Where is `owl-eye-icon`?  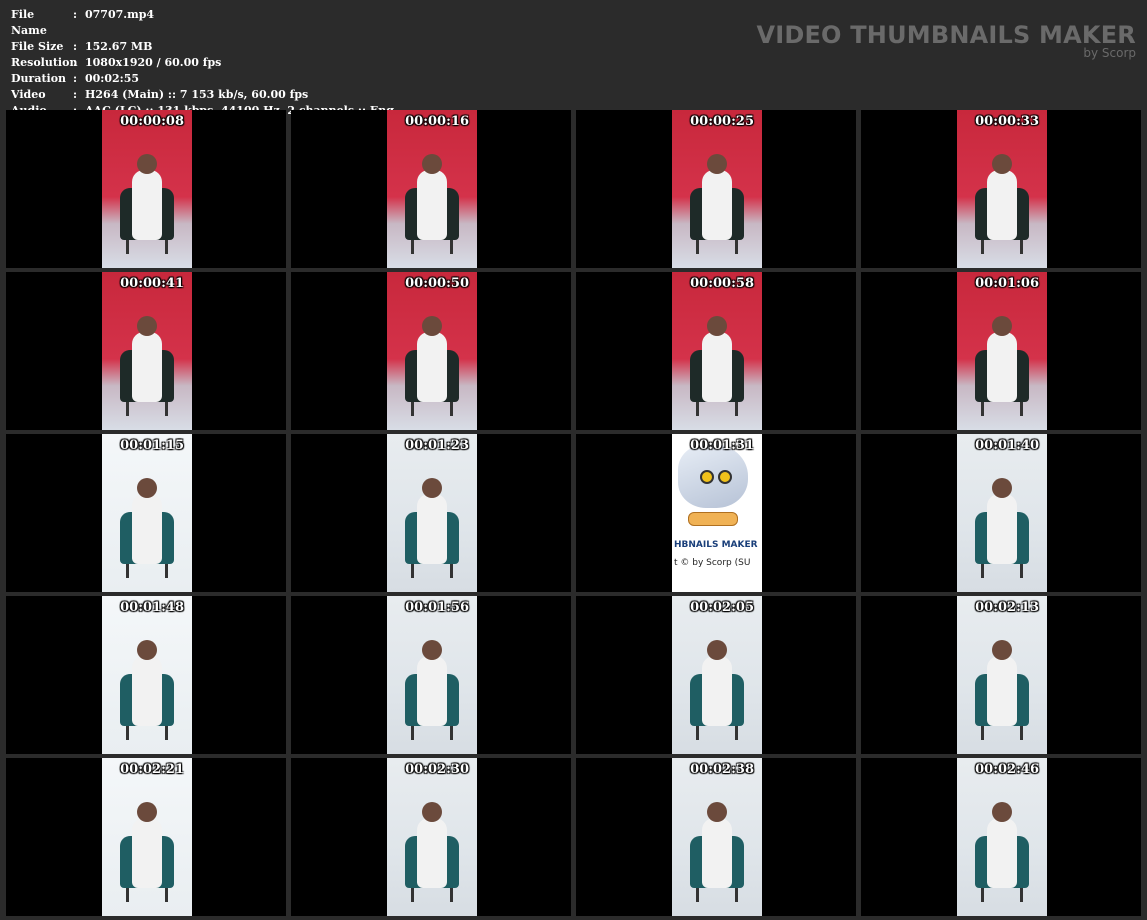 owl-eye-icon is located at coordinates (707, 477).